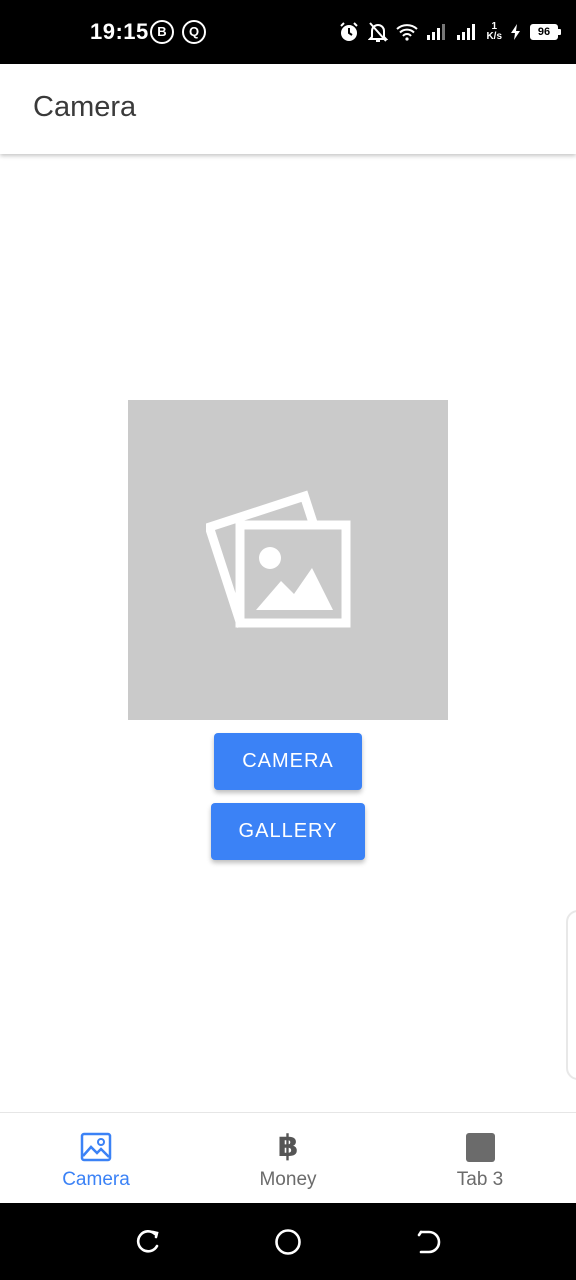 This screenshot has width=576, height=1280. Describe the element at coordinates (407, 32) in the screenshot. I see `wifi-icon` at that location.